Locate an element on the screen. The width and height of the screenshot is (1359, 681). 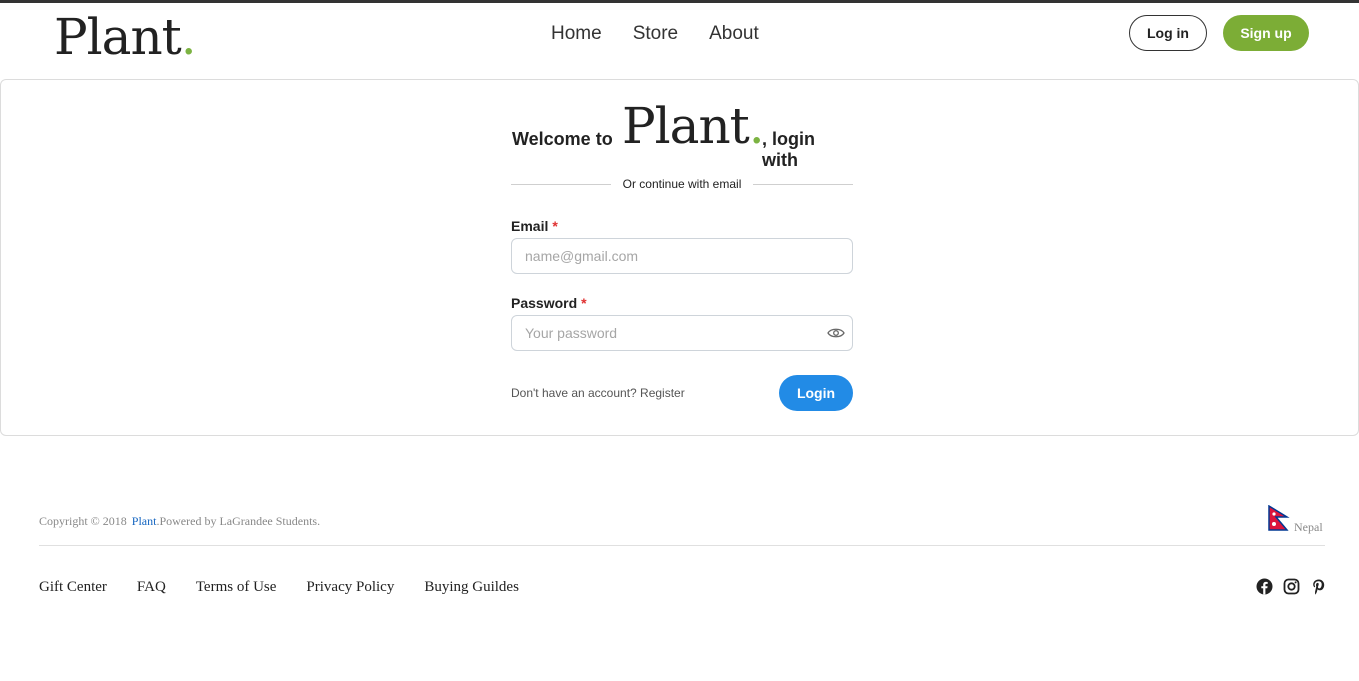
welcome-logo-text: Plant is located at coordinates (686, 126).